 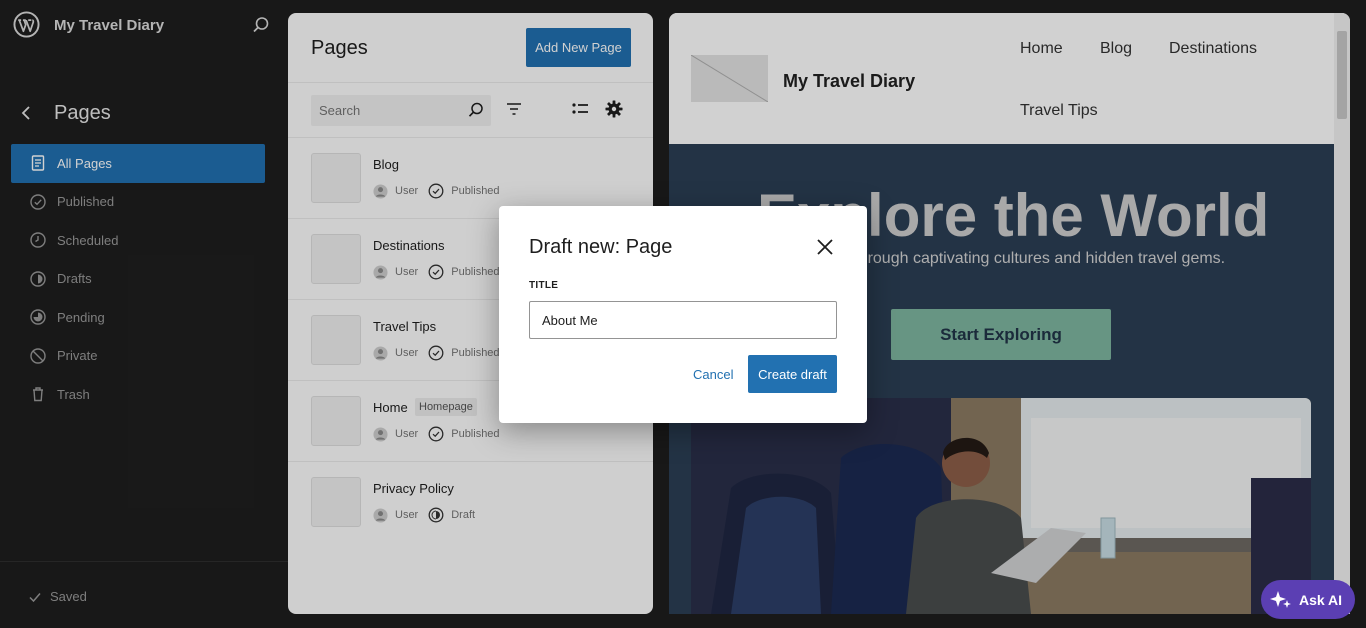 What do you see at coordinates (1280, 599) in the screenshot?
I see `sparkle-icon` at bounding box center [1280, 599].